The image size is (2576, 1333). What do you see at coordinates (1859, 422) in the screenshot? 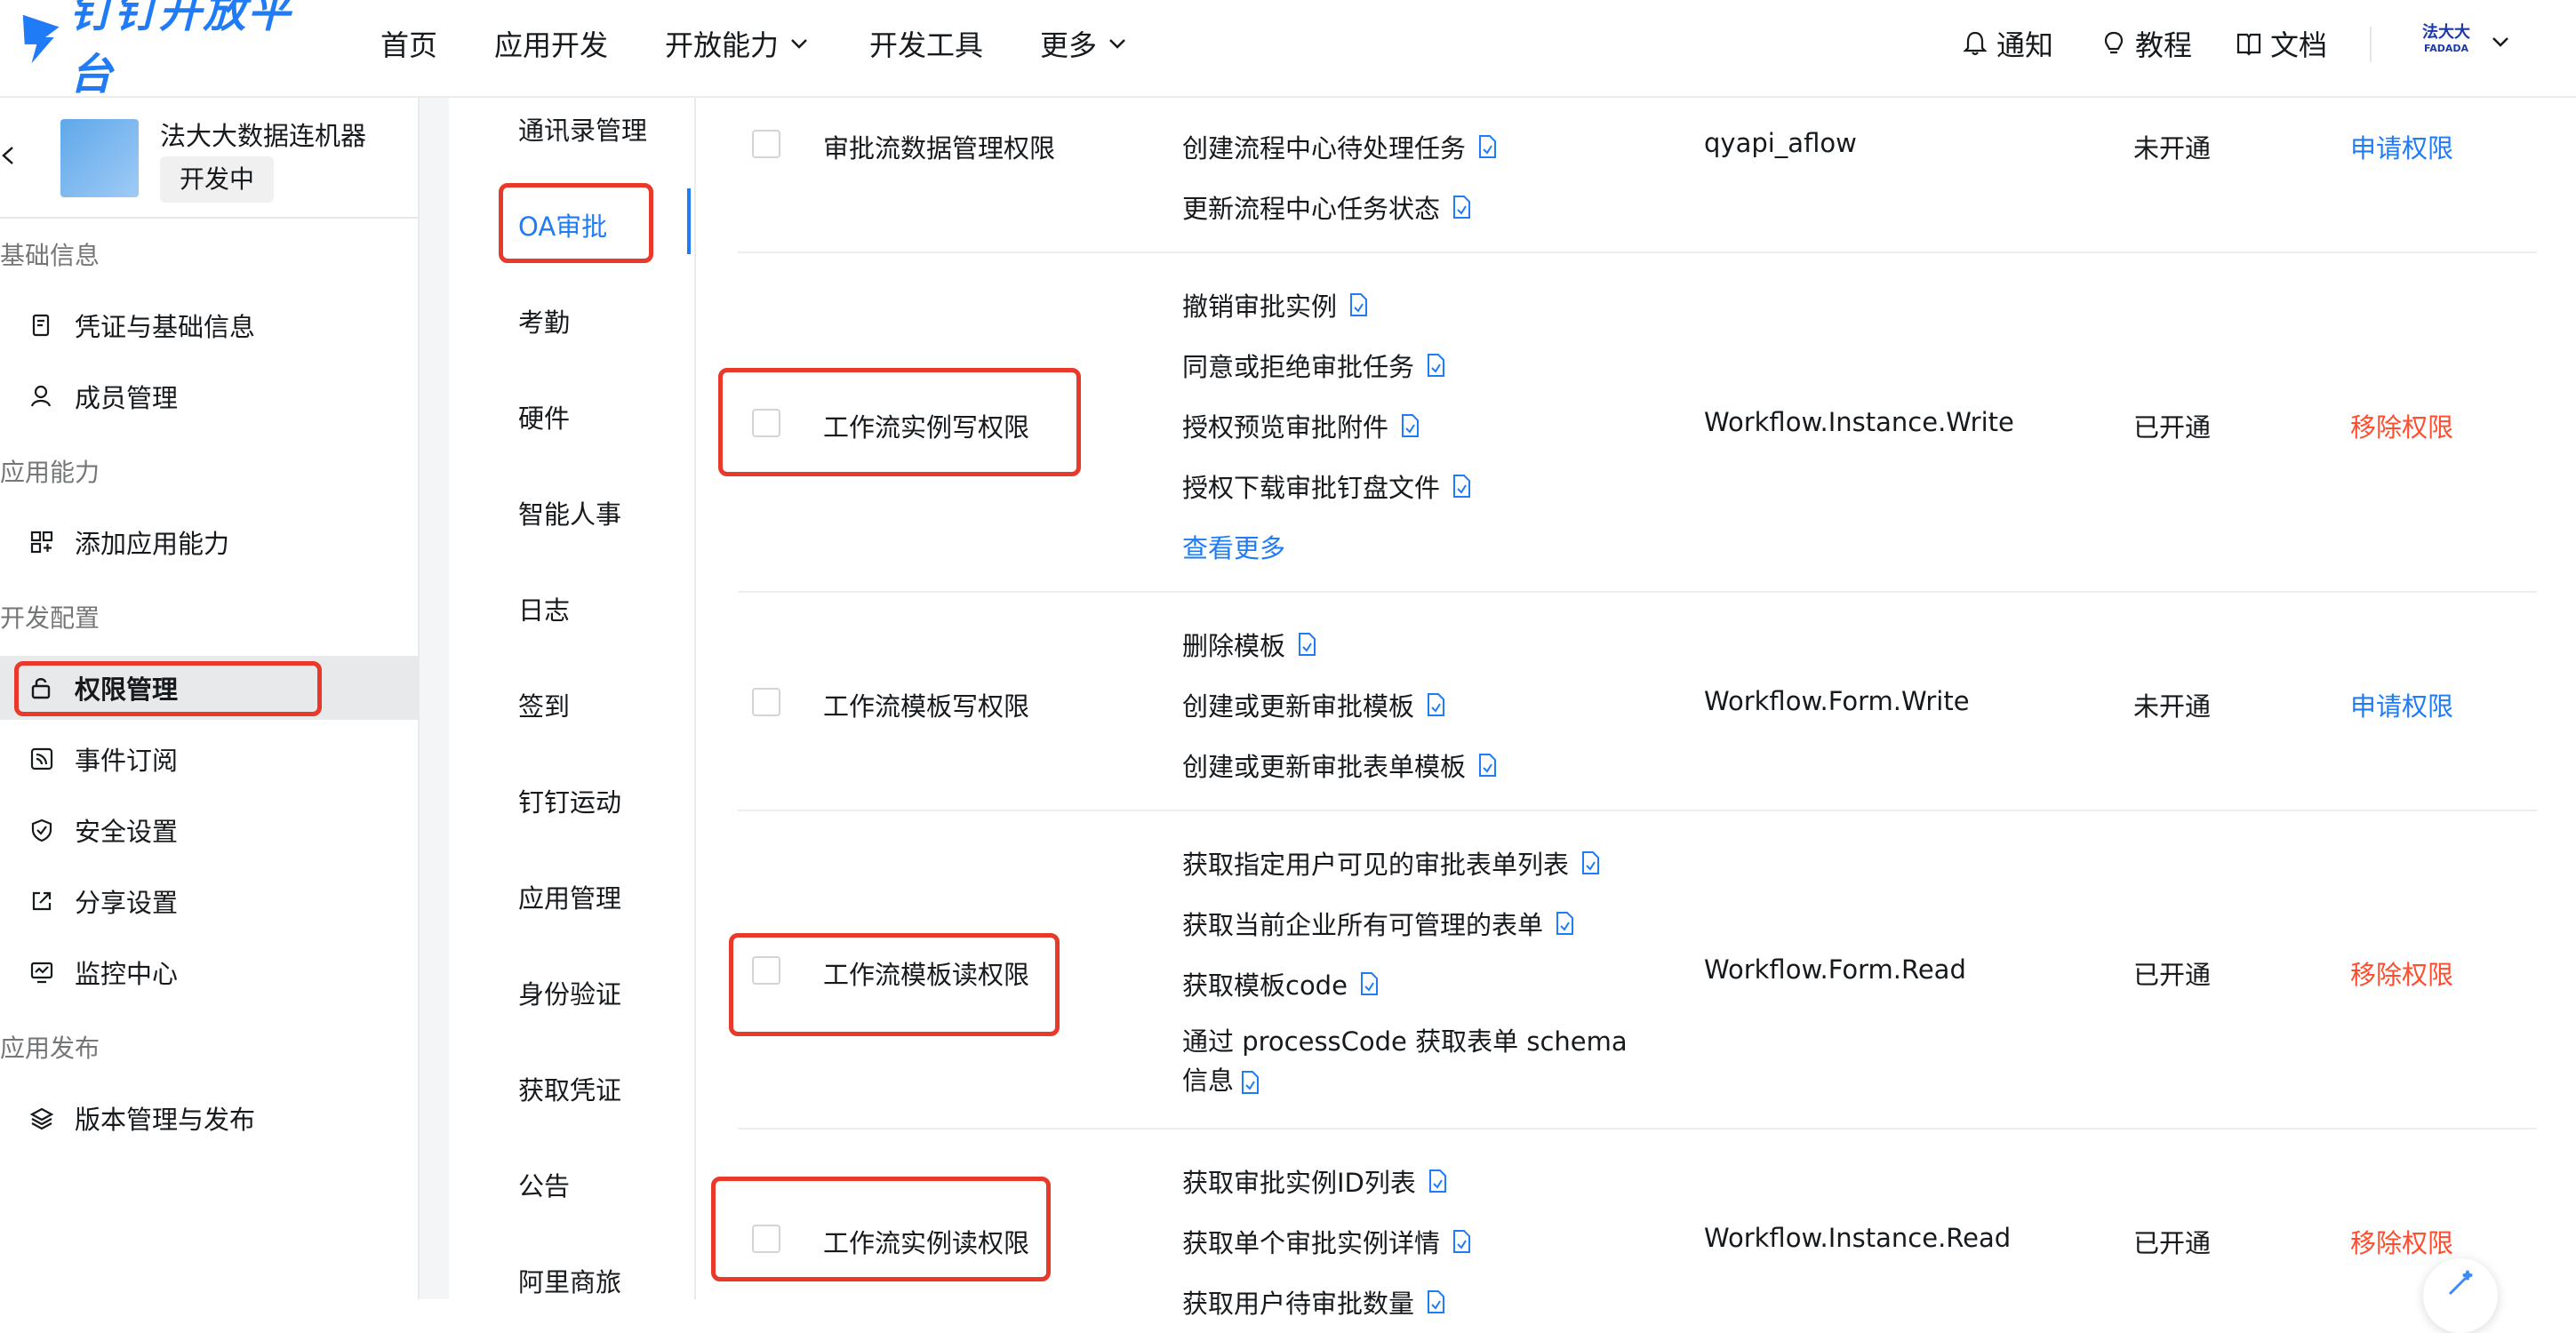
I see `permission-code: Workflow.Instance.Write` at bounding box center [1859, 422].